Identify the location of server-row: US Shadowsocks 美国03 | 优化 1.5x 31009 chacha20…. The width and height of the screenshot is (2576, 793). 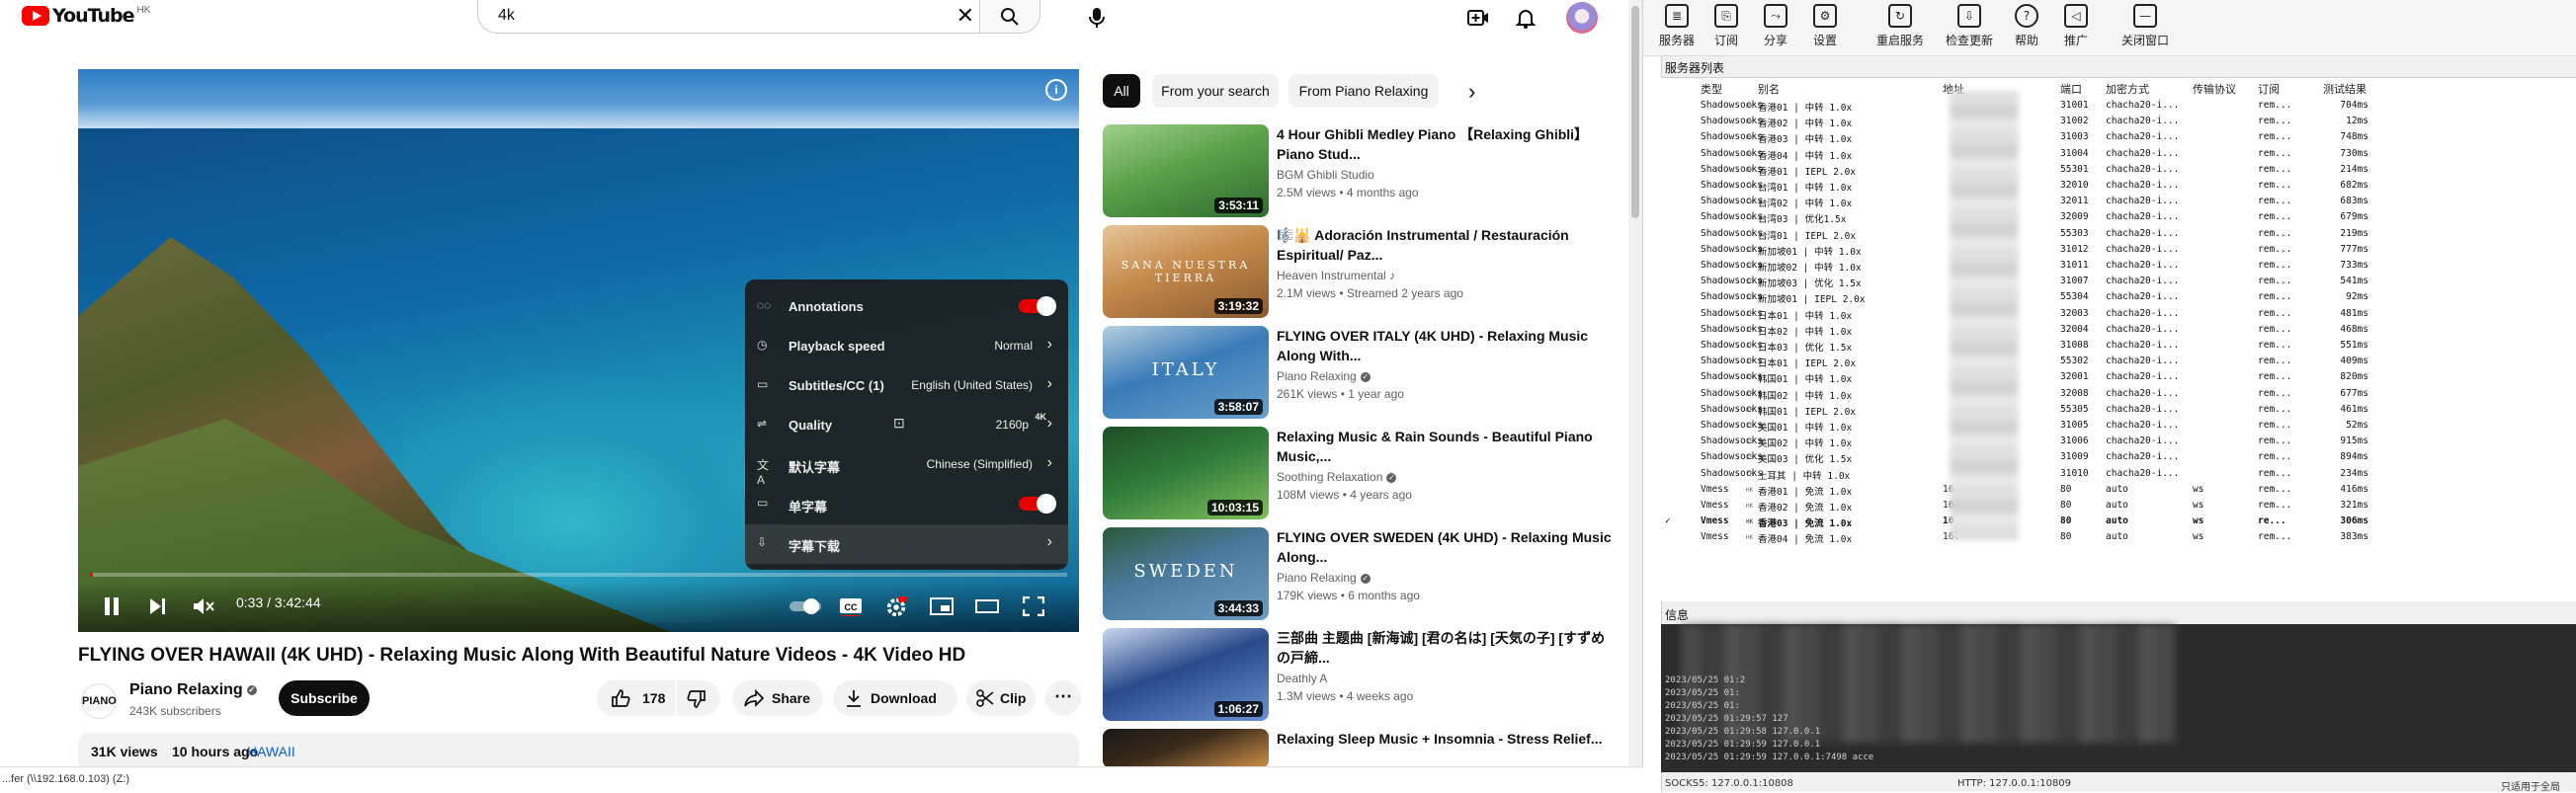
(2118, 457).